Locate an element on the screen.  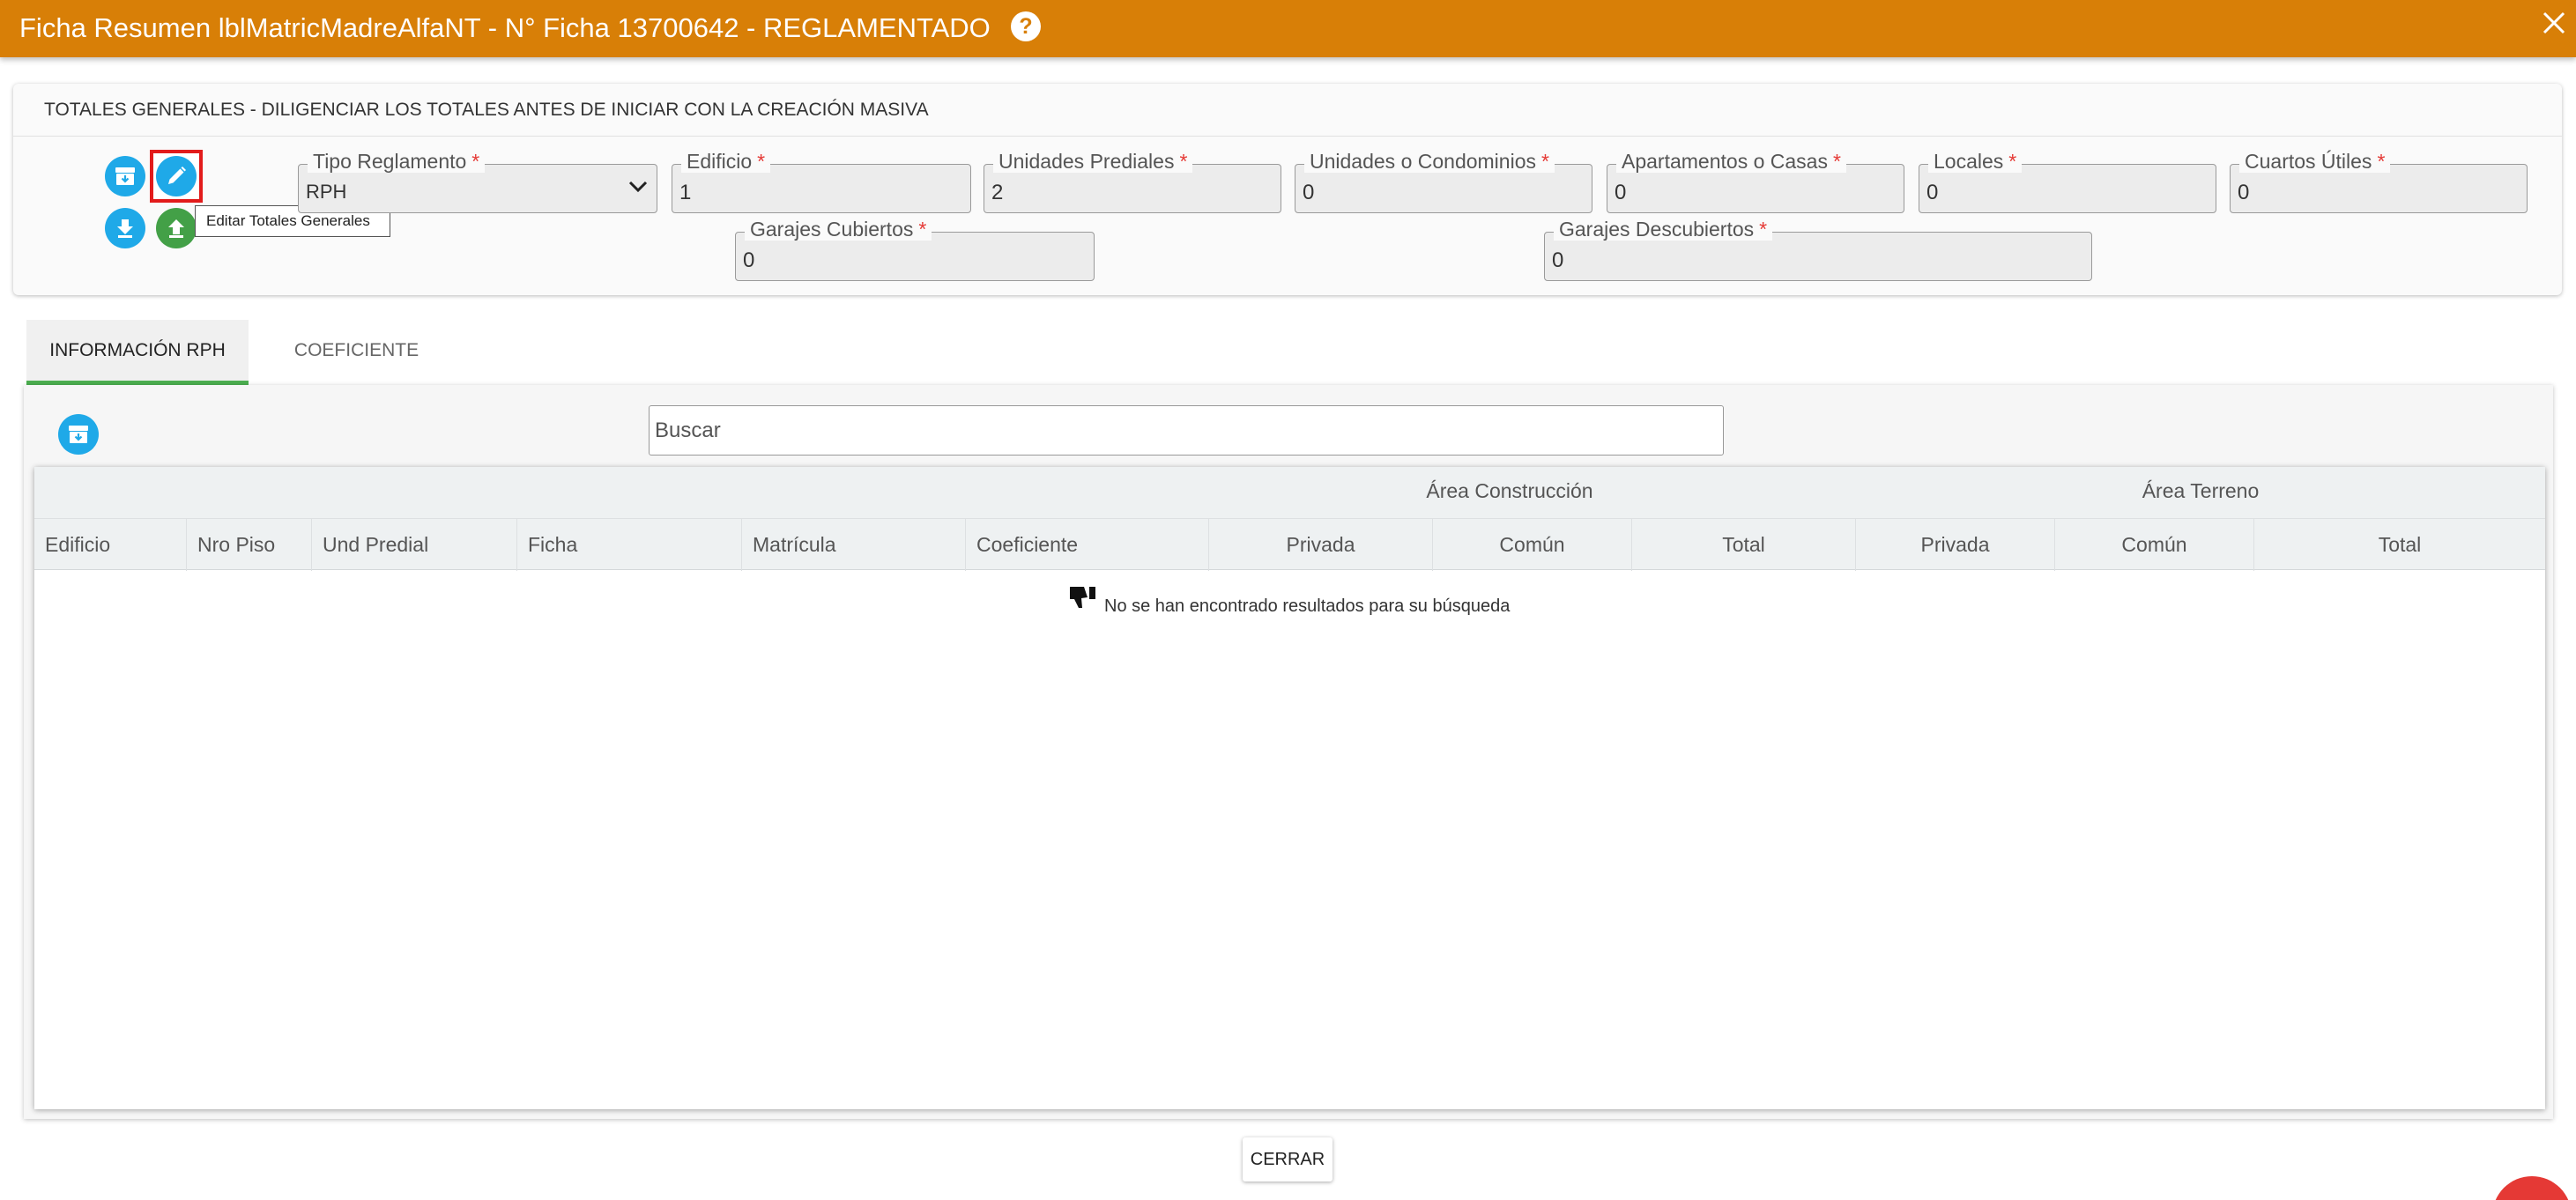
locales-label: Locales * is located at coordinates (1975, 161).